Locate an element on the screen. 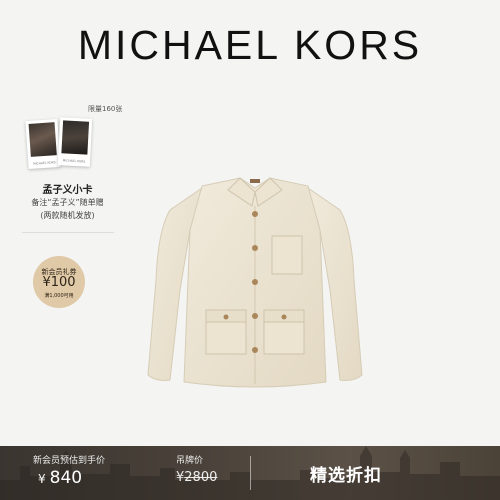 Image resolution: width=500 pixels, height=500 pixels. gift-card-title: 孟子义小卡 is located at coordinates (67, 190).